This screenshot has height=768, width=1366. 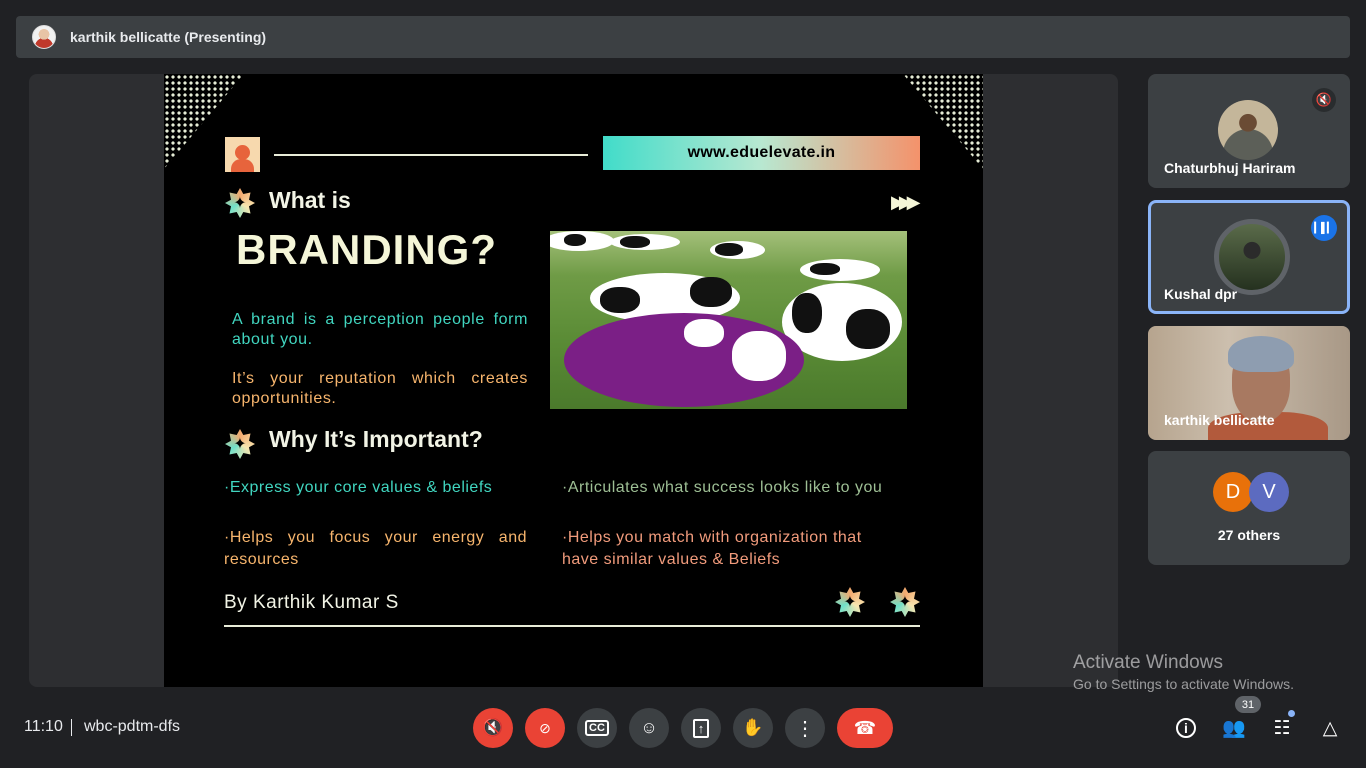 I want to click on emoji-icon: ☺, so click(x=649, y=727).